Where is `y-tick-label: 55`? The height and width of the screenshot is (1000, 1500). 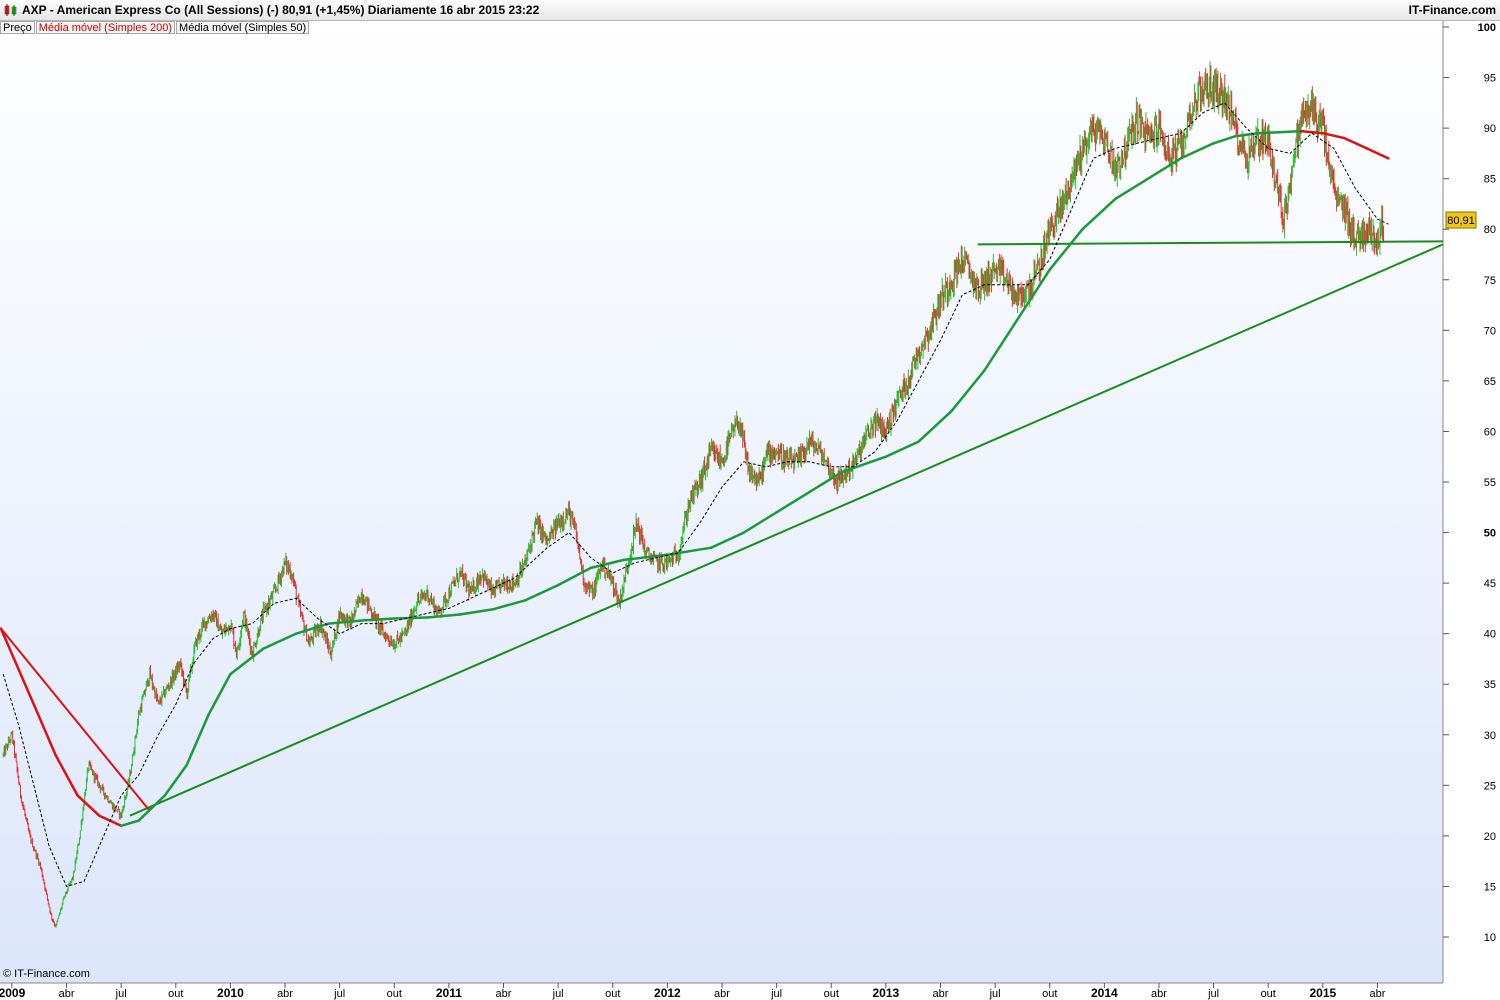
y-tick-label: 55 is located at coordinates (1490, 483).